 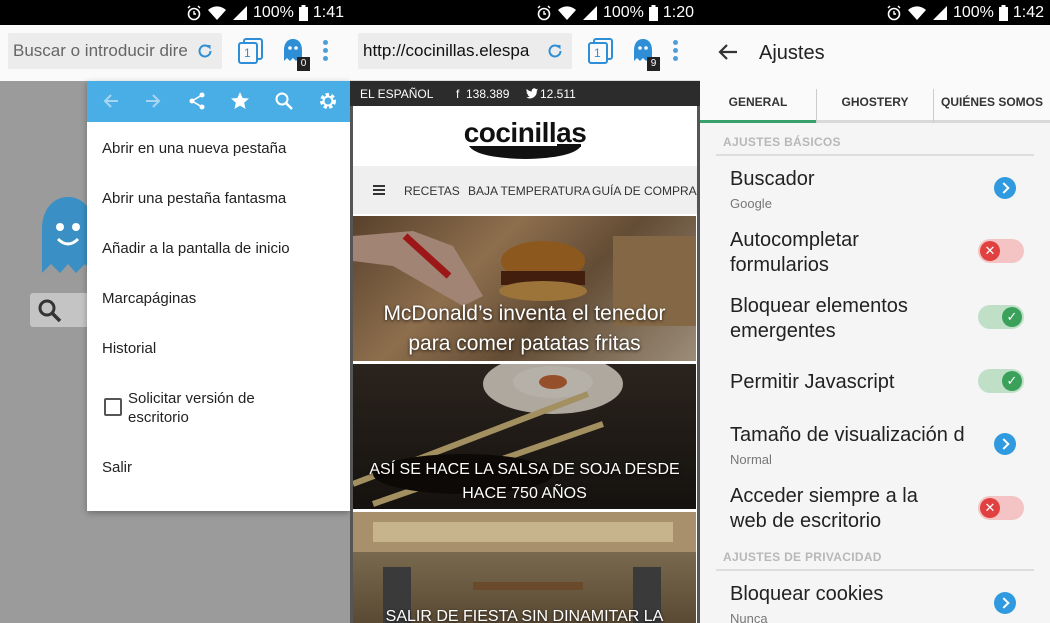 I want to click on forward-arrow-icon, so click(x=153, y=101).